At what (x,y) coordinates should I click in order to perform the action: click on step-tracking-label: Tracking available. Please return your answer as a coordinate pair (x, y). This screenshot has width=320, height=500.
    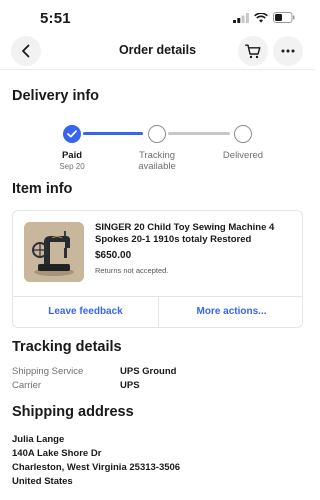
    Looking at the image, I should click on (157, 161).